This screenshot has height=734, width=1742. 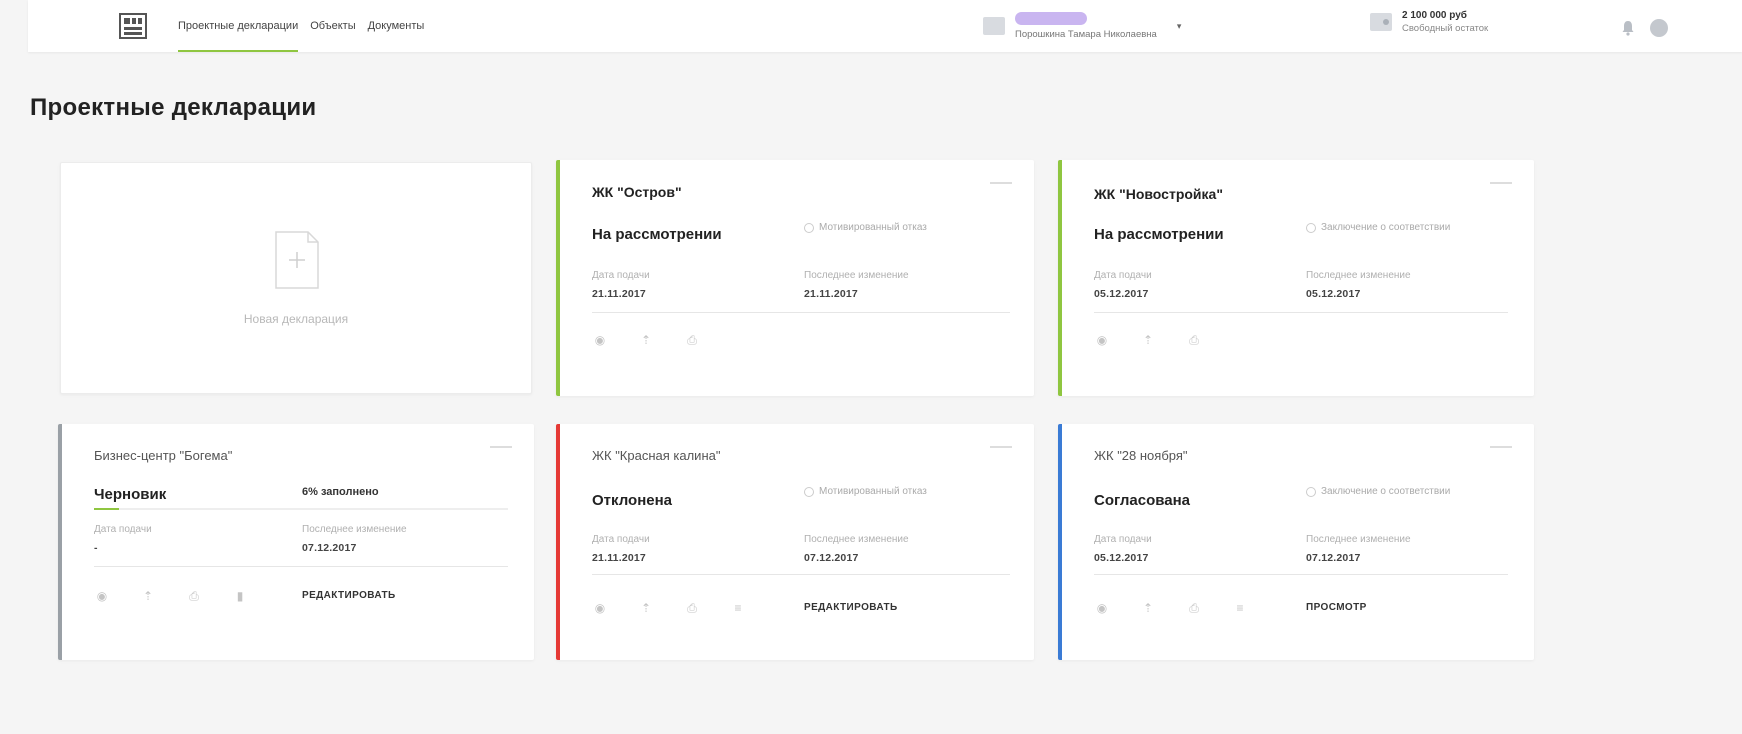 I want to click on logo-icon, so click(x=133, y=26).